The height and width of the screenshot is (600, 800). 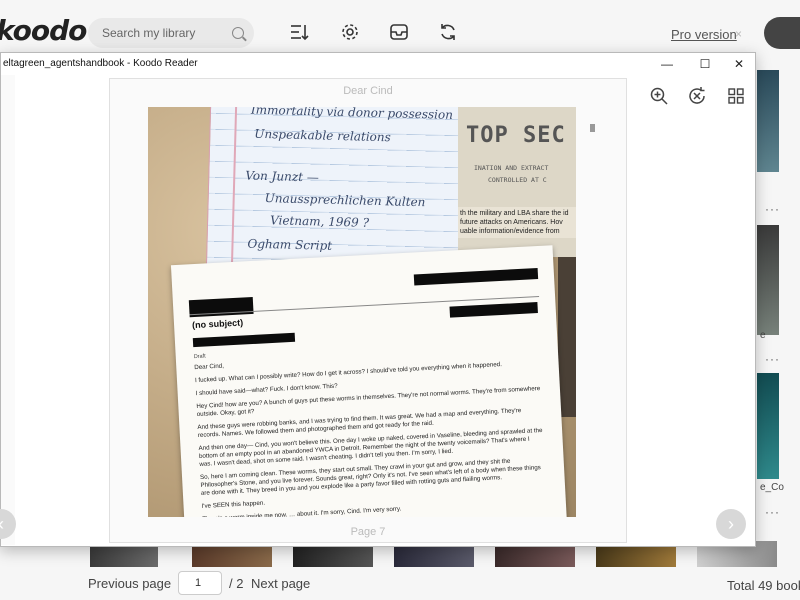 I want to click on handwritten-note: Immortality via donor possession, so click(x=352, y=114).